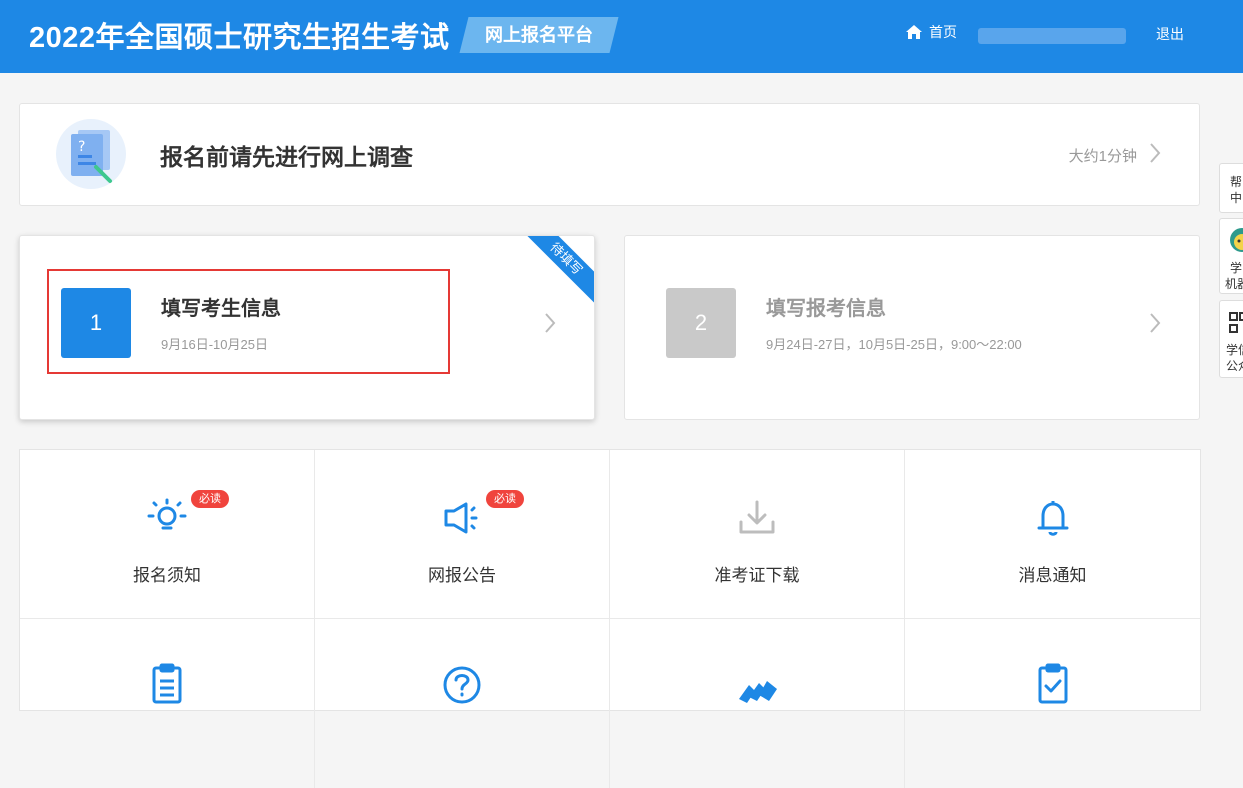  What do you see at coordinates (462, 685) in the screenshot?
I see `question-circle-icon` at bounding box center [462, 685].